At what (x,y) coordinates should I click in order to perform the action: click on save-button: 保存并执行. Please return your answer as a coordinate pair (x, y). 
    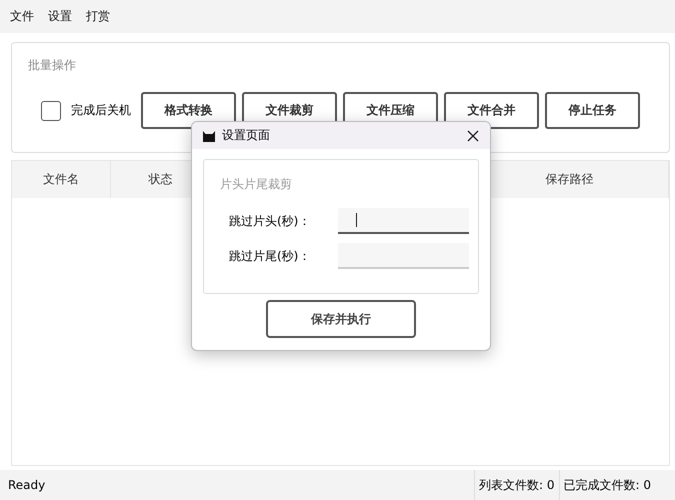
    Looking at the image, I should click on (341, 319).